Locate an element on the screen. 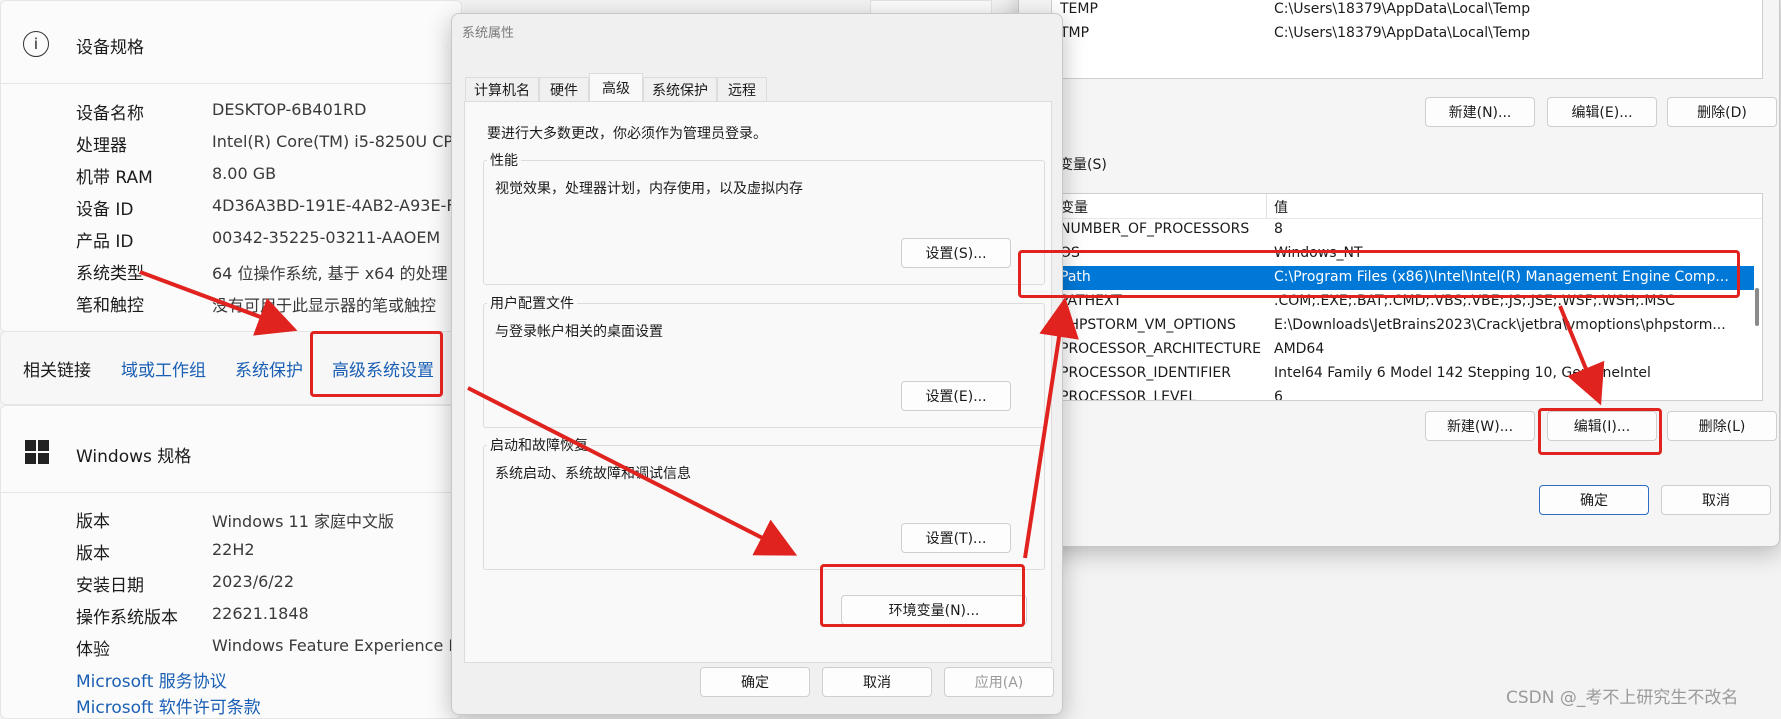  arrow-to-edit-button is located at coordinates (1581, 355).